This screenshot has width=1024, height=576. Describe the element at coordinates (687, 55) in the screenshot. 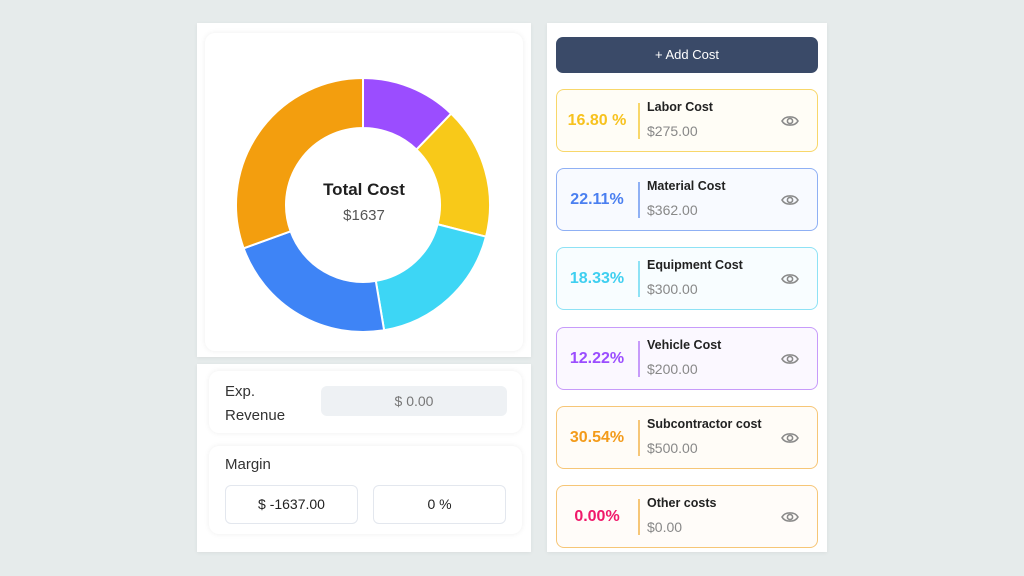

I see `add-cost-button: + Add Cost` at that location.